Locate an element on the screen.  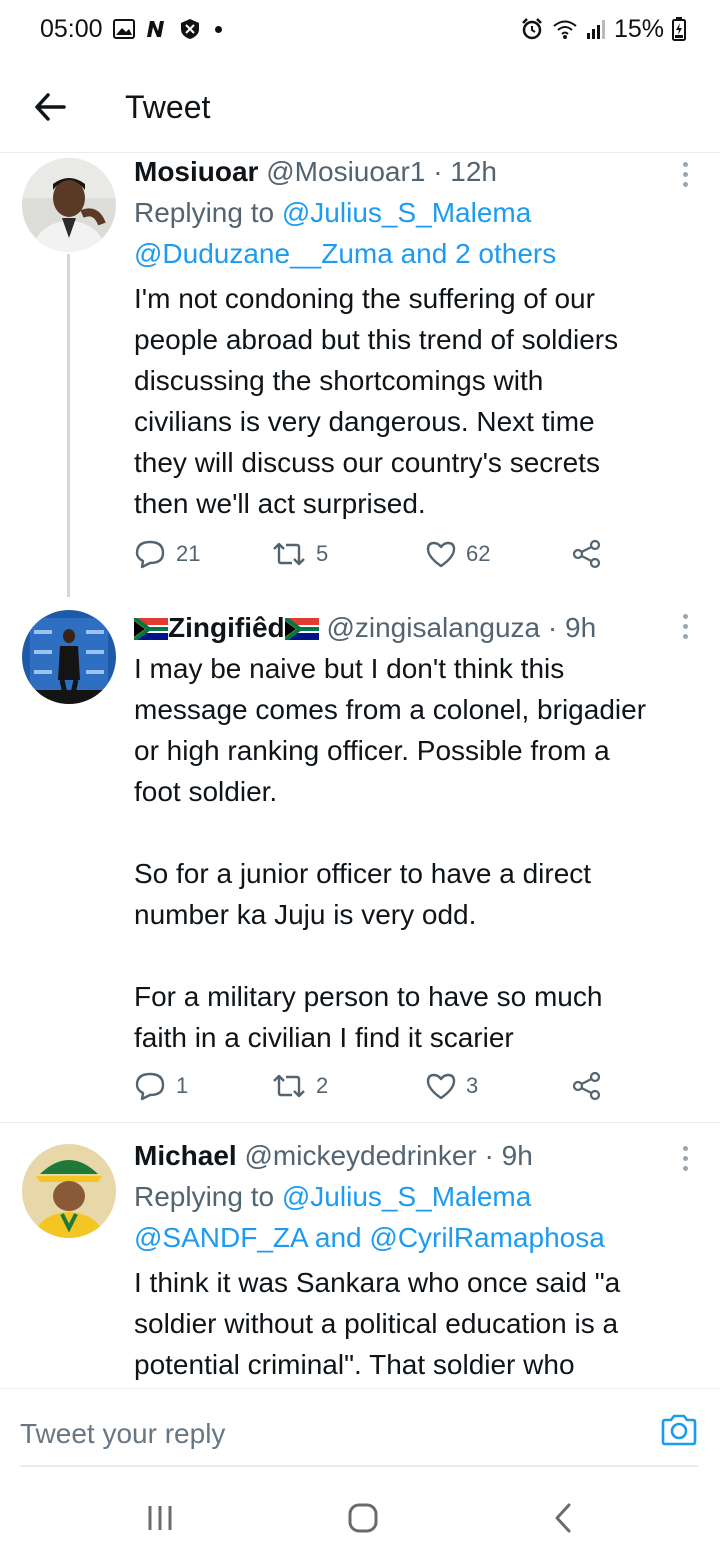
display-name: Mosiuoar is located at coordinates (196, 171).